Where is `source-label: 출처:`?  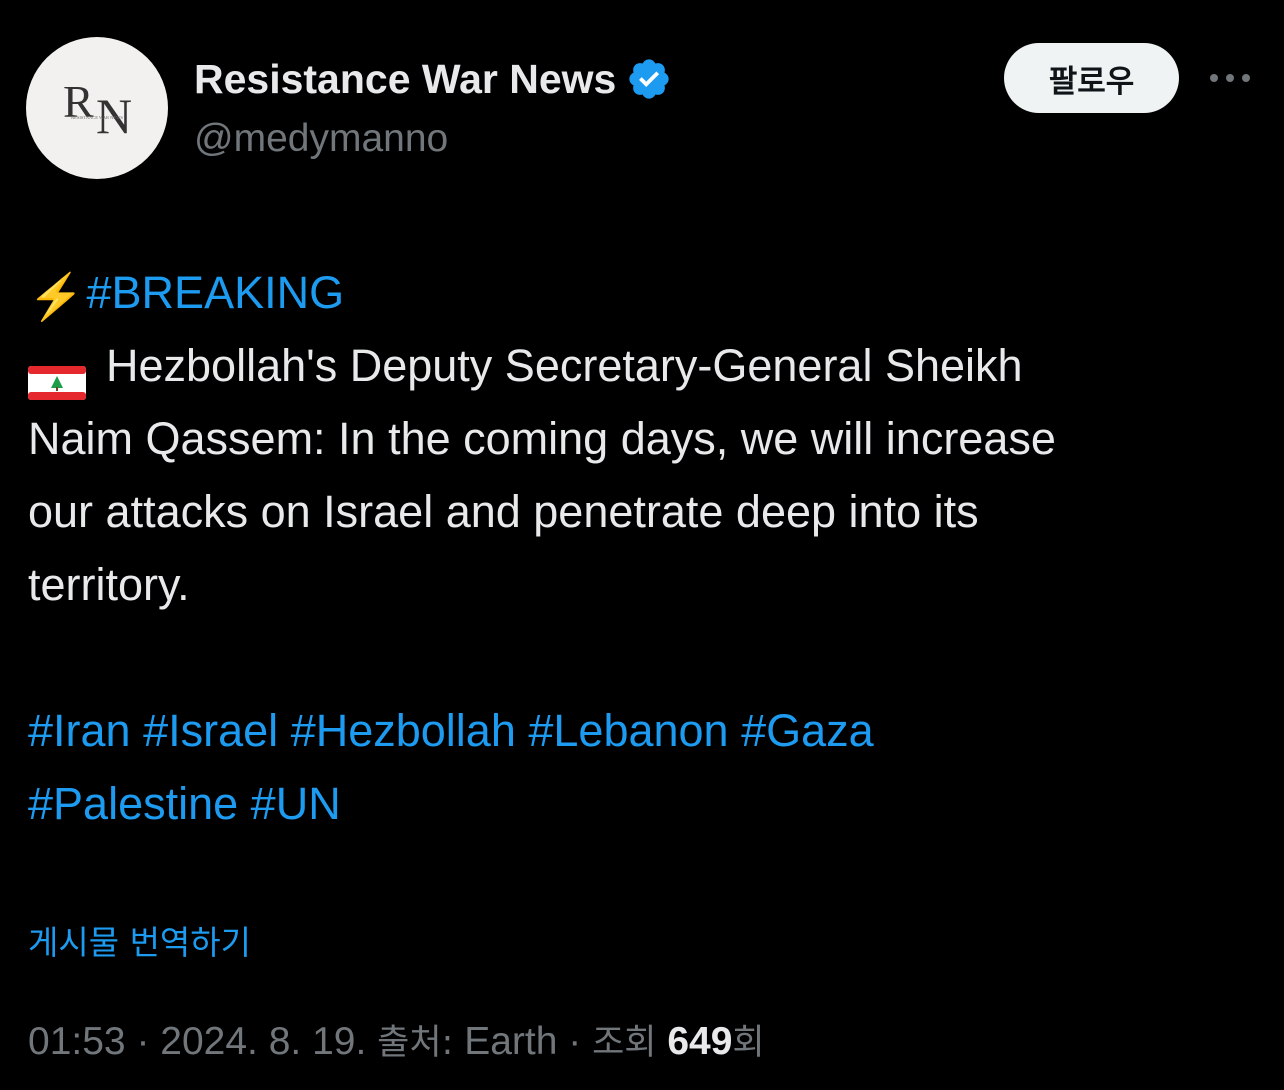
source-label: 출처: is located at coordinates (415, 1043).